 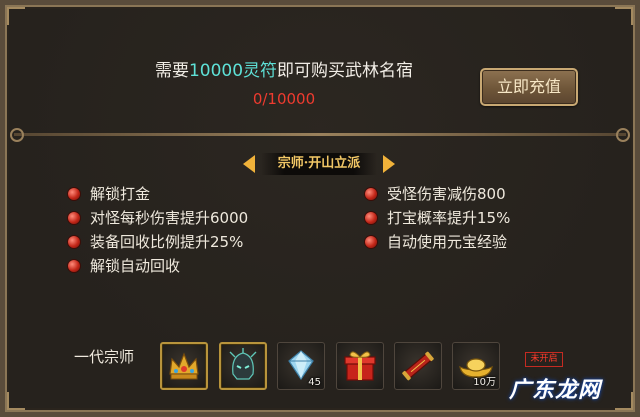 What do you see at coordinates (171, 71) in the screenshot?
I see `requirement-prefix: 需要` at bounding box center [171, 71].